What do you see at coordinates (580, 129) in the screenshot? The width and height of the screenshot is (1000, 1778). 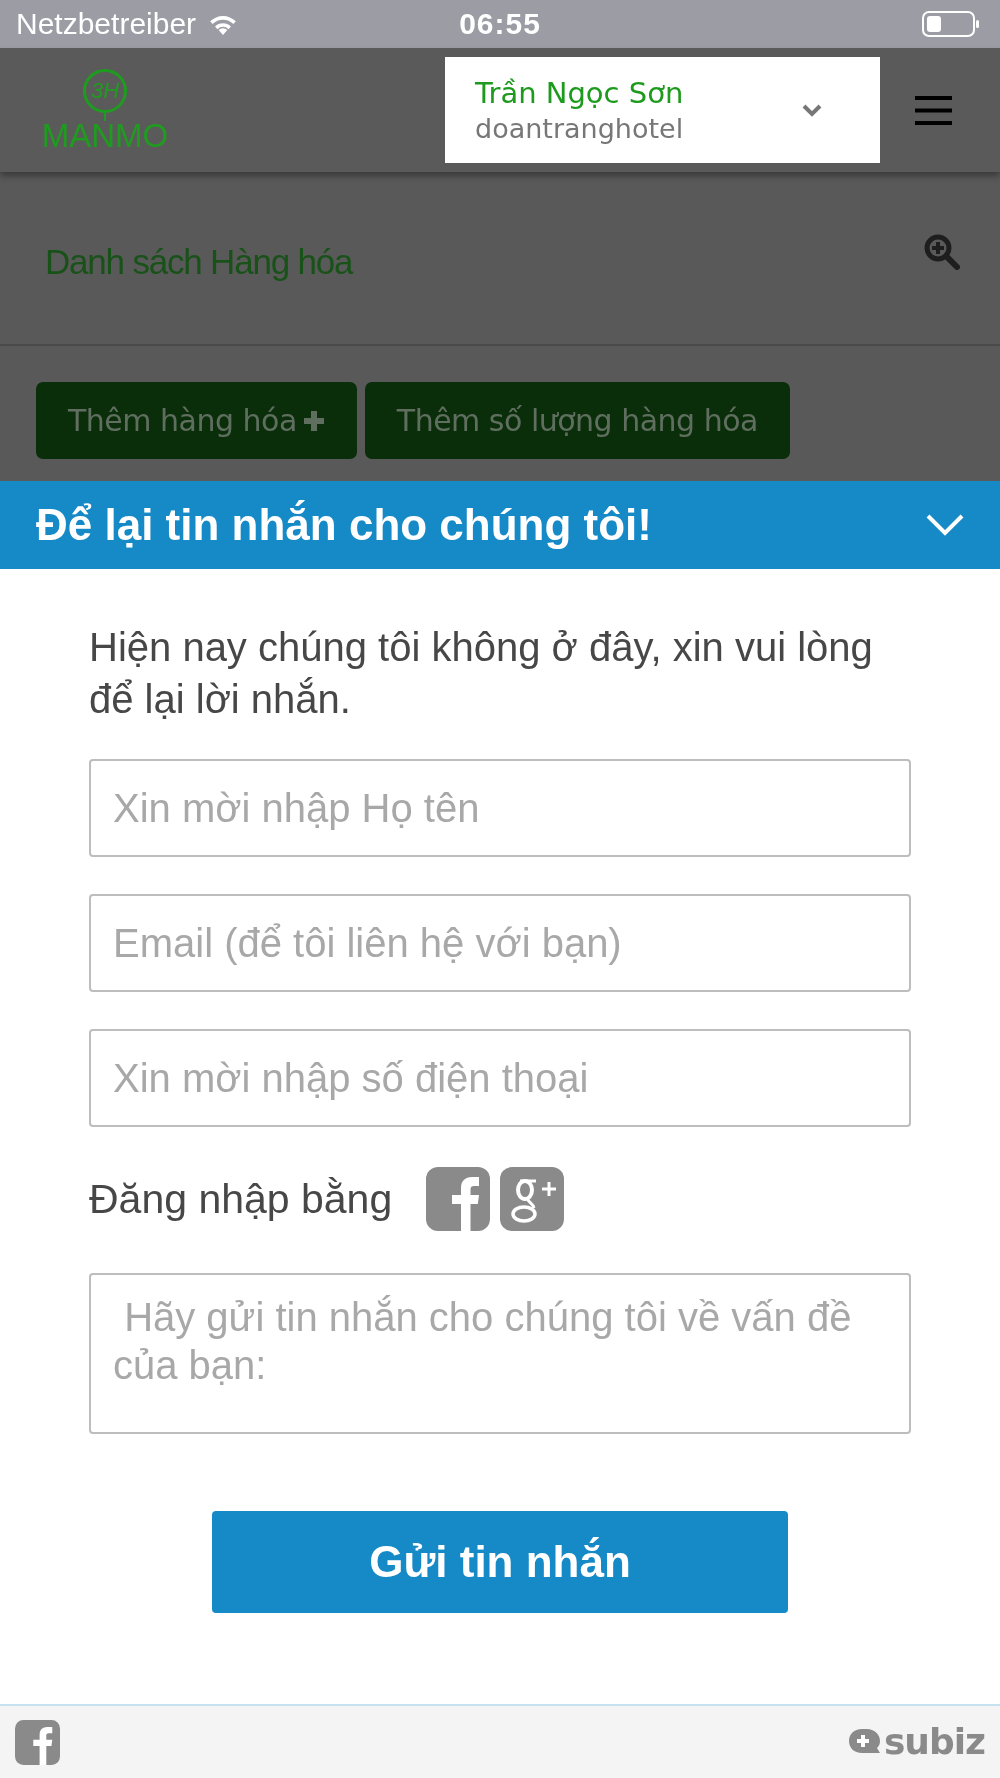 I see `account-username: doantranghotel` at bounding box center [580, 129].